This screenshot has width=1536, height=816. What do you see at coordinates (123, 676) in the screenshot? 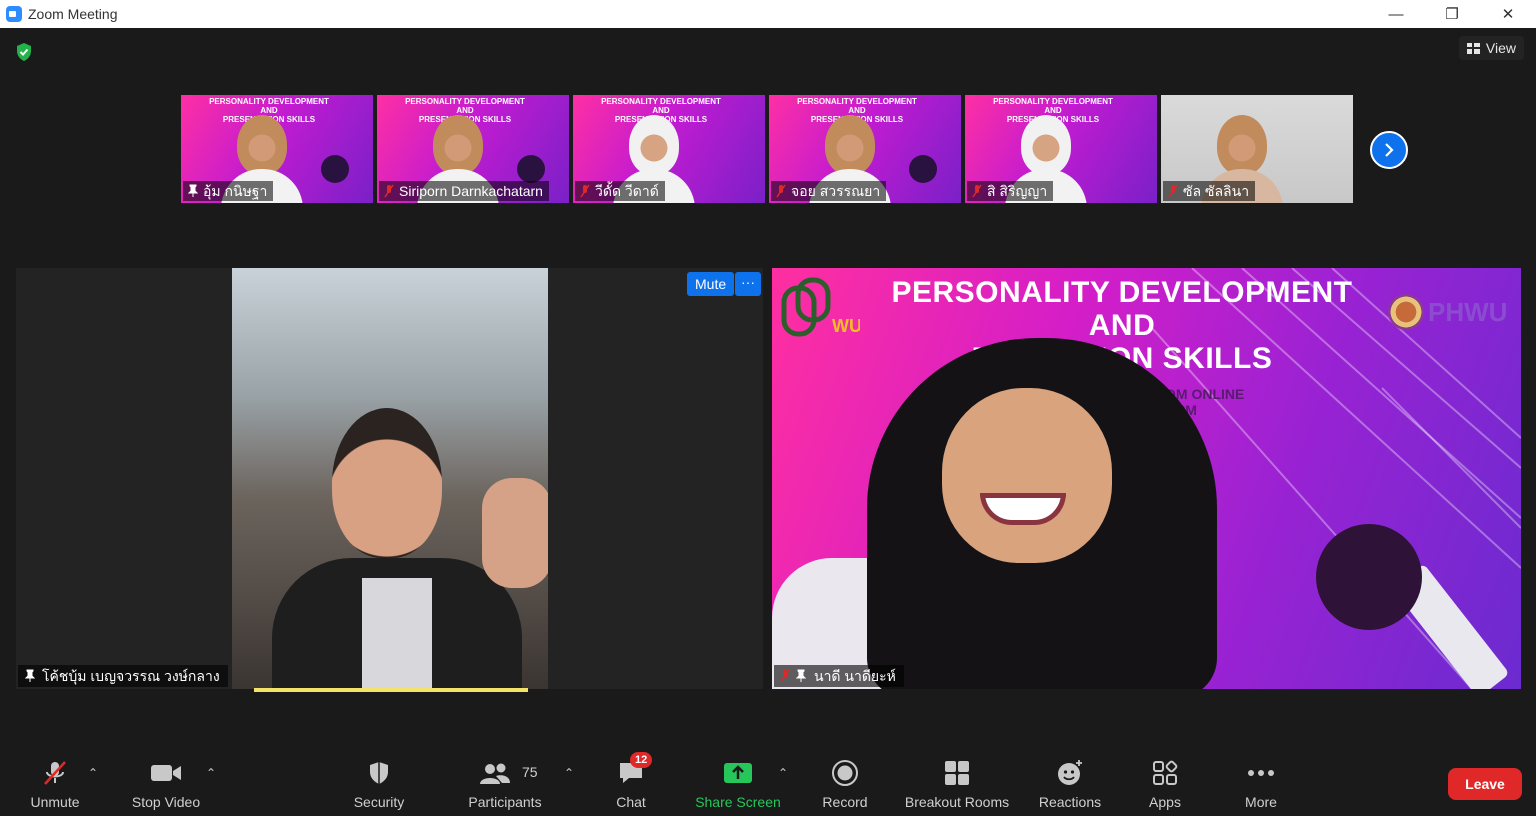
I see `participant-name-label: โค้ชบุ้ม เบญจวรรณ วงษ์กลาง` at bounding box center [123, 676].